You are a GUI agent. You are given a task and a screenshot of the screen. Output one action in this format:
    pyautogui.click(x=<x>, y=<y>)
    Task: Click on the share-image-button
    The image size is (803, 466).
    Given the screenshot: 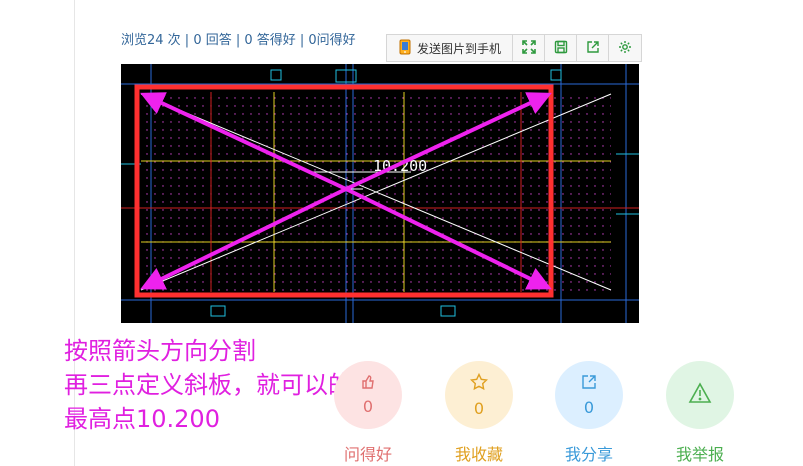 What is the action you would take?
    pyautogui.click(x=593, y=48)
    